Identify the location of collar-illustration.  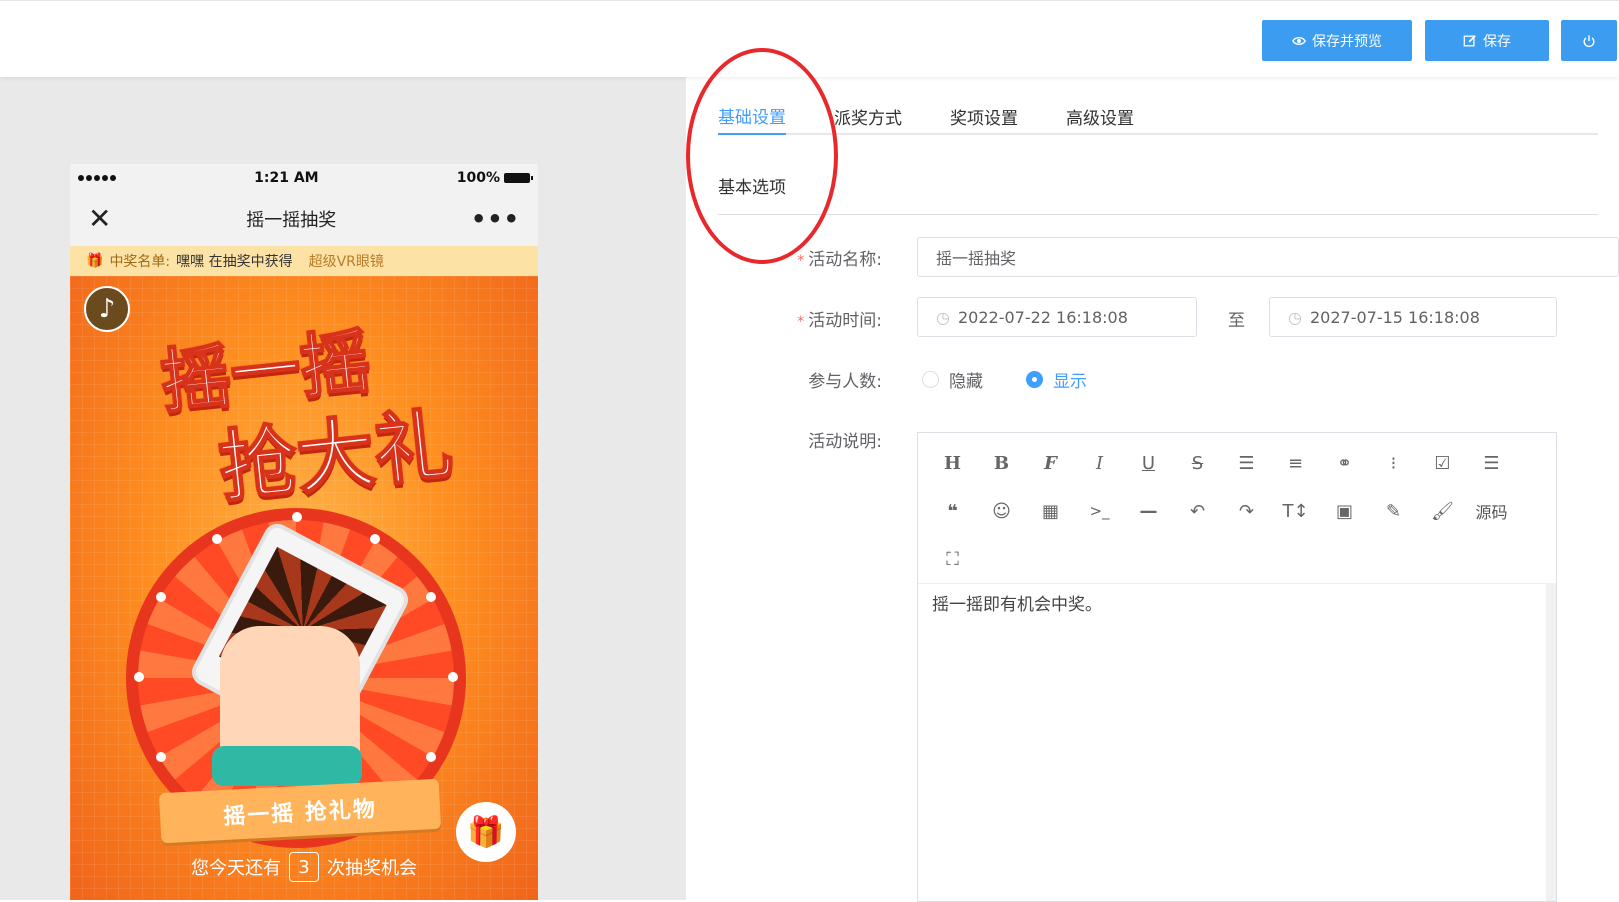
(287, 766).